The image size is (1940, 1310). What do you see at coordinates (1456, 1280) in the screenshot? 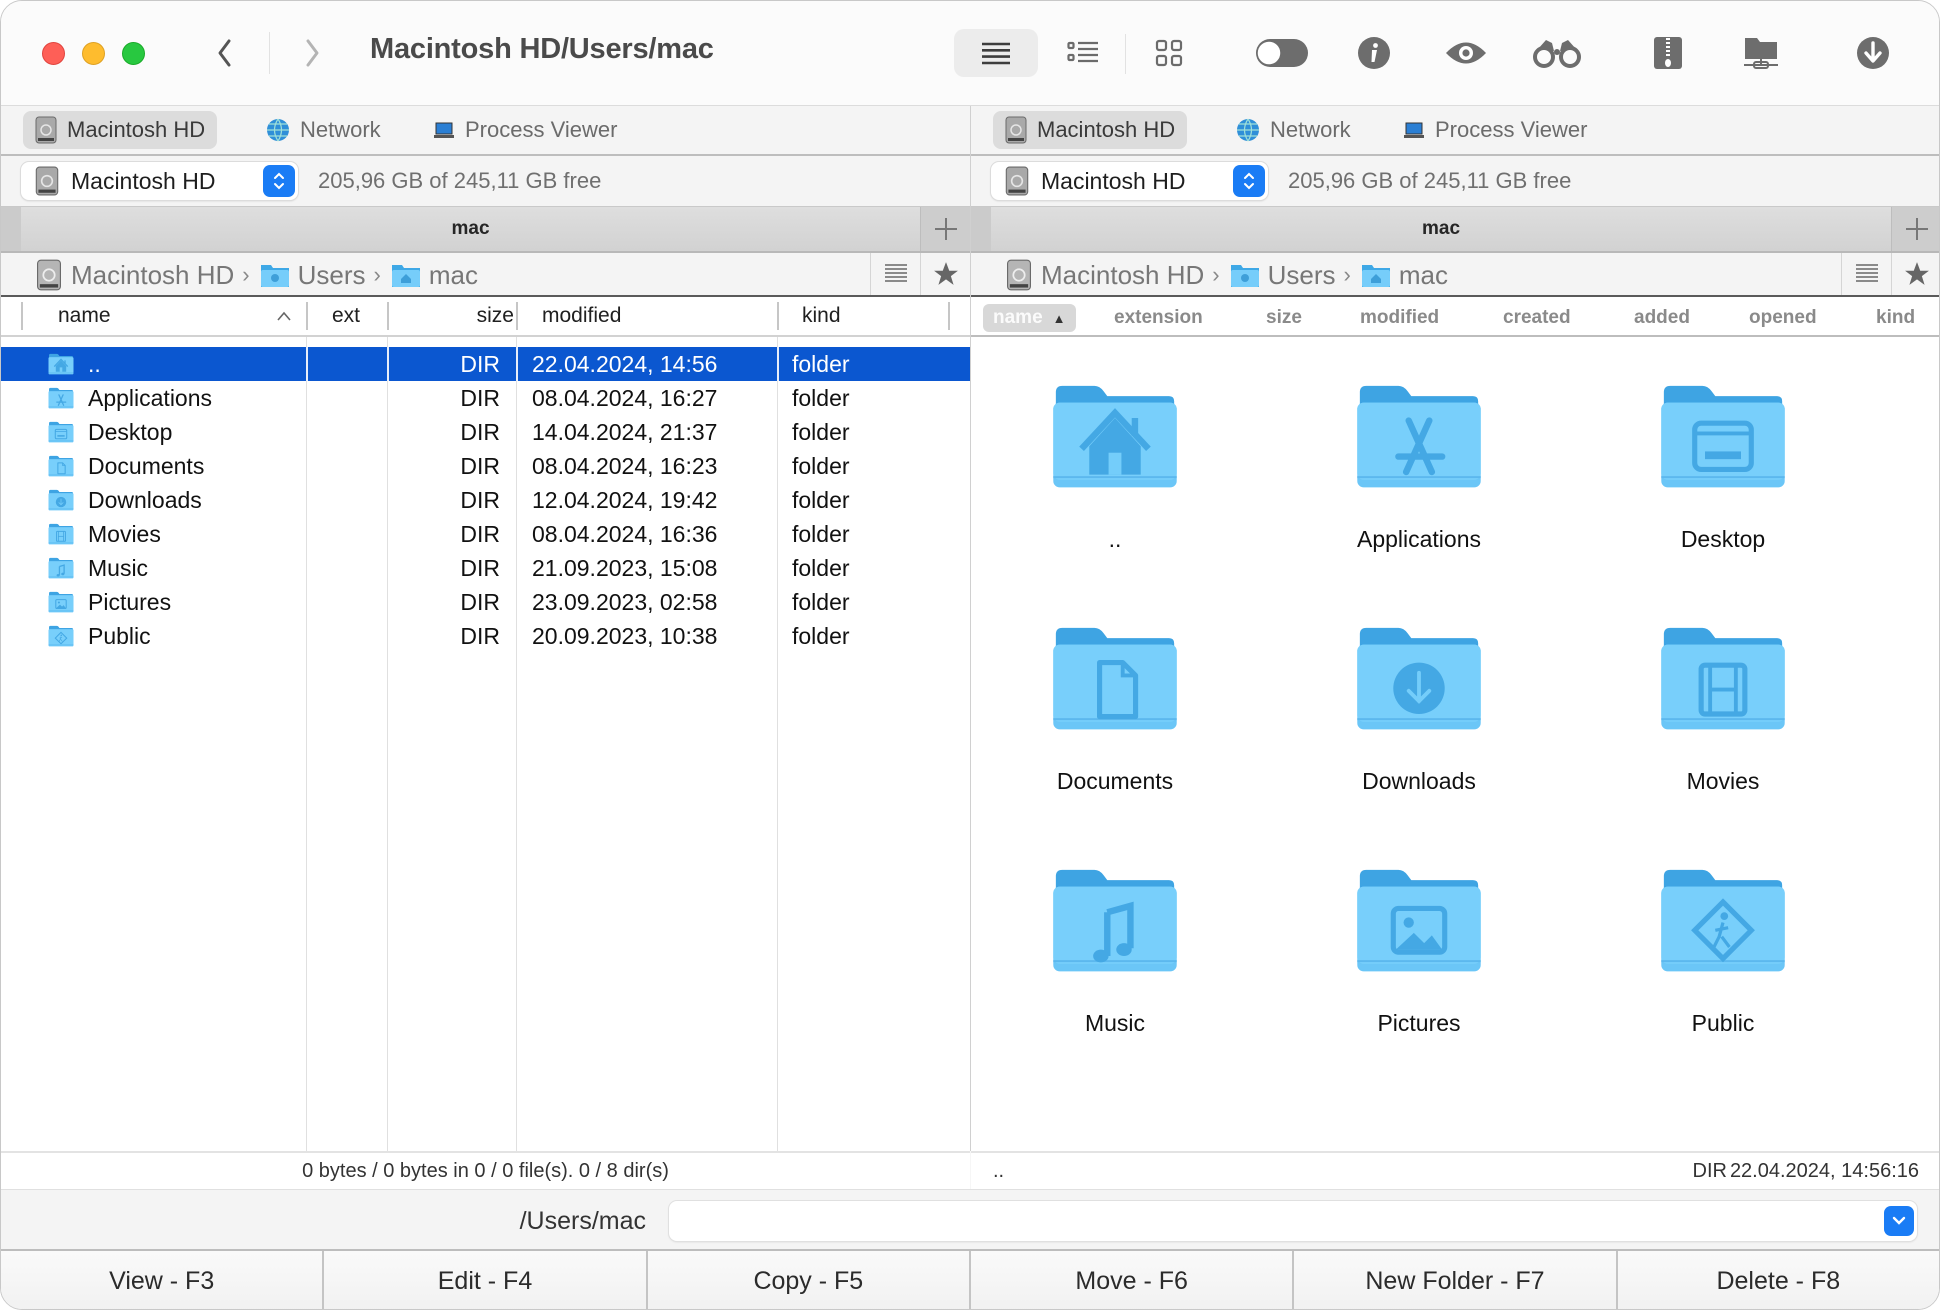
I see `new-folder-f7-button: New Folder - F7` at bounding box center [1456, 1280].